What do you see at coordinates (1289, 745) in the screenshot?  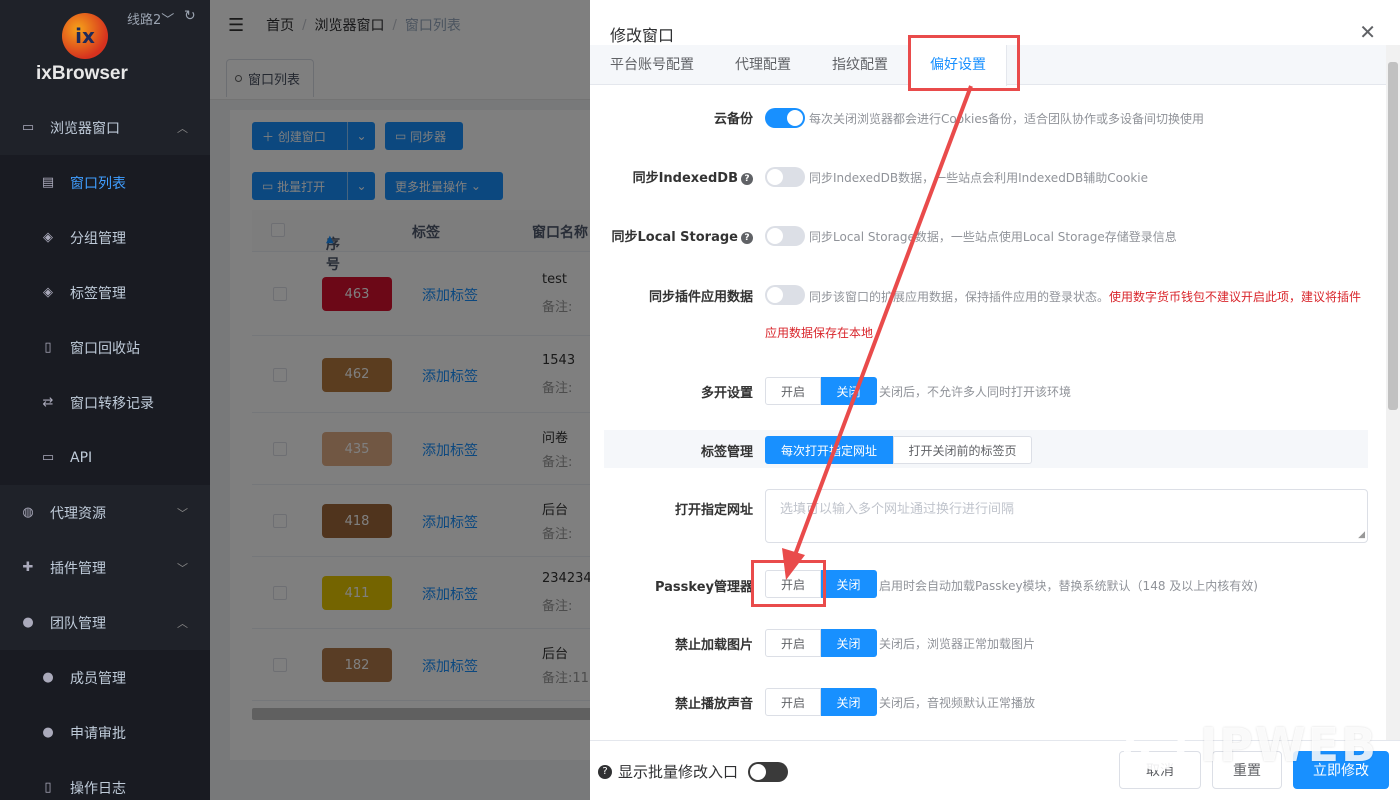 I see `watermark: IPWEB` at bounding box center [1289, 745].